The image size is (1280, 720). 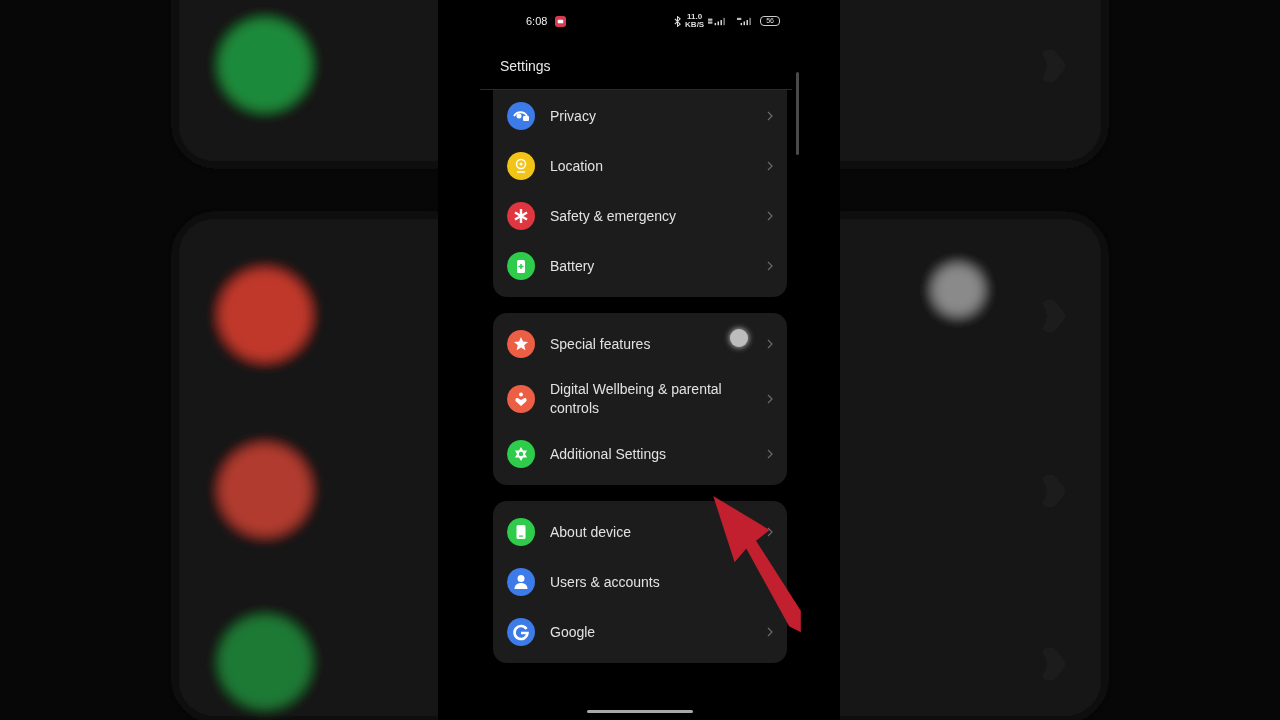 I want to click on item-label: Special features, so click(x=600, y=344).